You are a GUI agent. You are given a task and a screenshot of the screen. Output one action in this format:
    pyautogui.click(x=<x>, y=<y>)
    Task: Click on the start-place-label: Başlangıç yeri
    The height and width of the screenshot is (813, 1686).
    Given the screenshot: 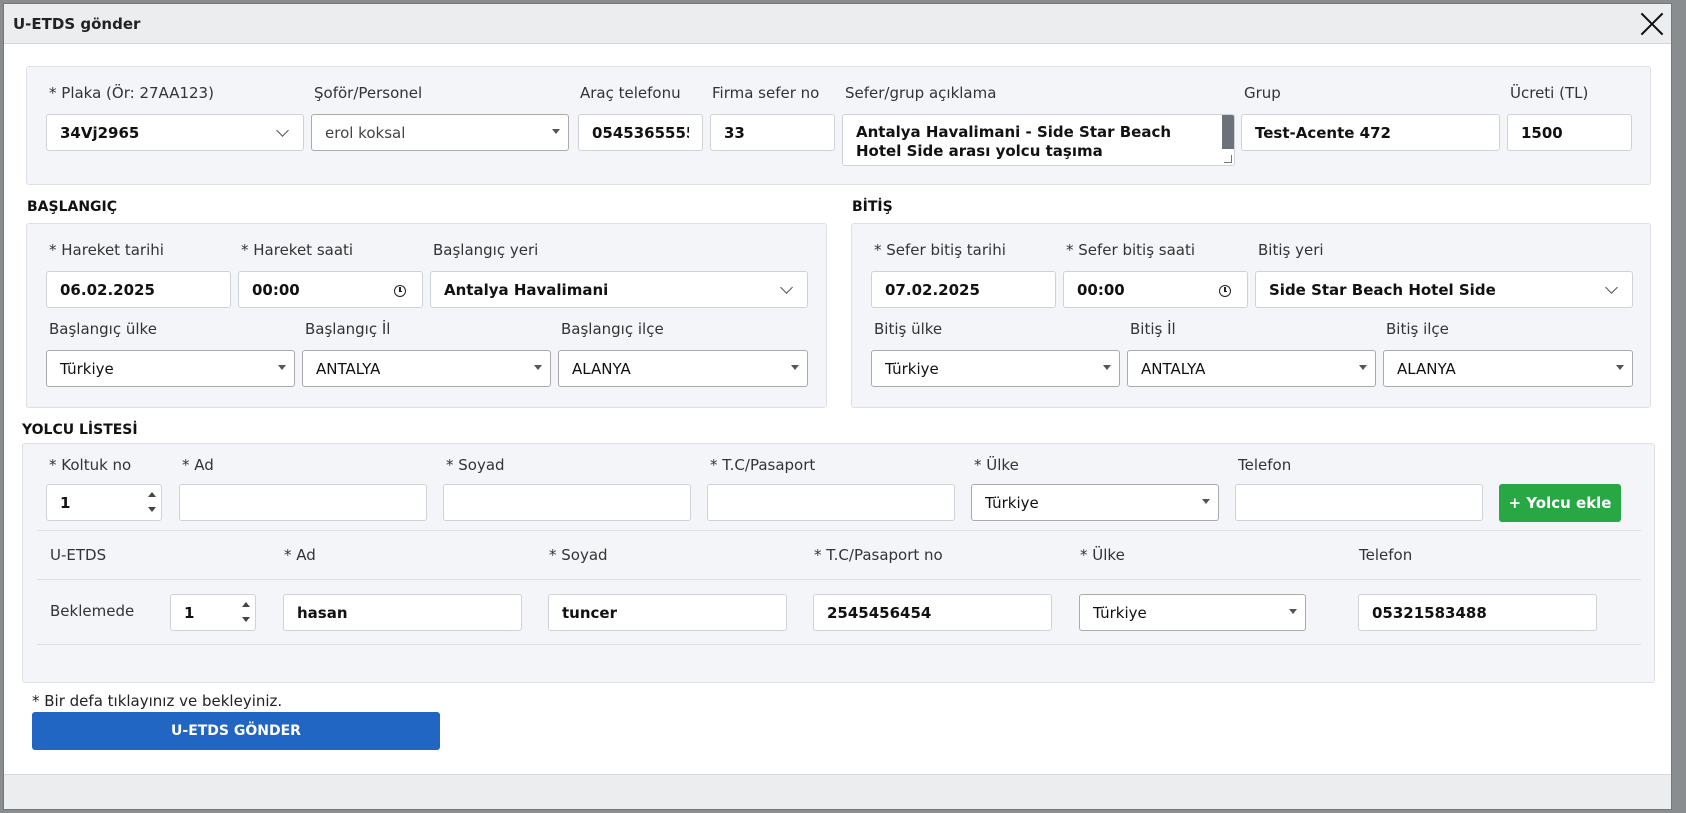 What is the action you would take?
    pyautogui.click(x=485, y=250)
    